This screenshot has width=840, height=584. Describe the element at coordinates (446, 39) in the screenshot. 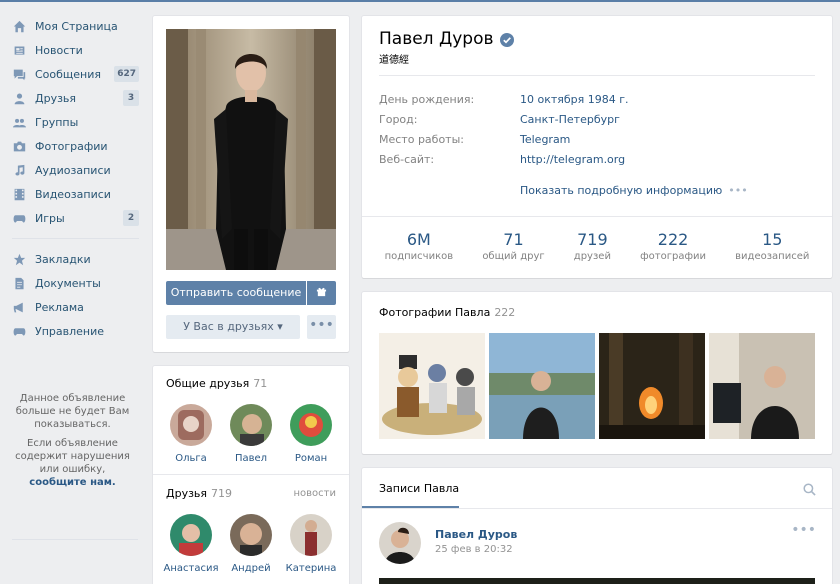

I see `profile-name-row: Павел Дуров` at that location.